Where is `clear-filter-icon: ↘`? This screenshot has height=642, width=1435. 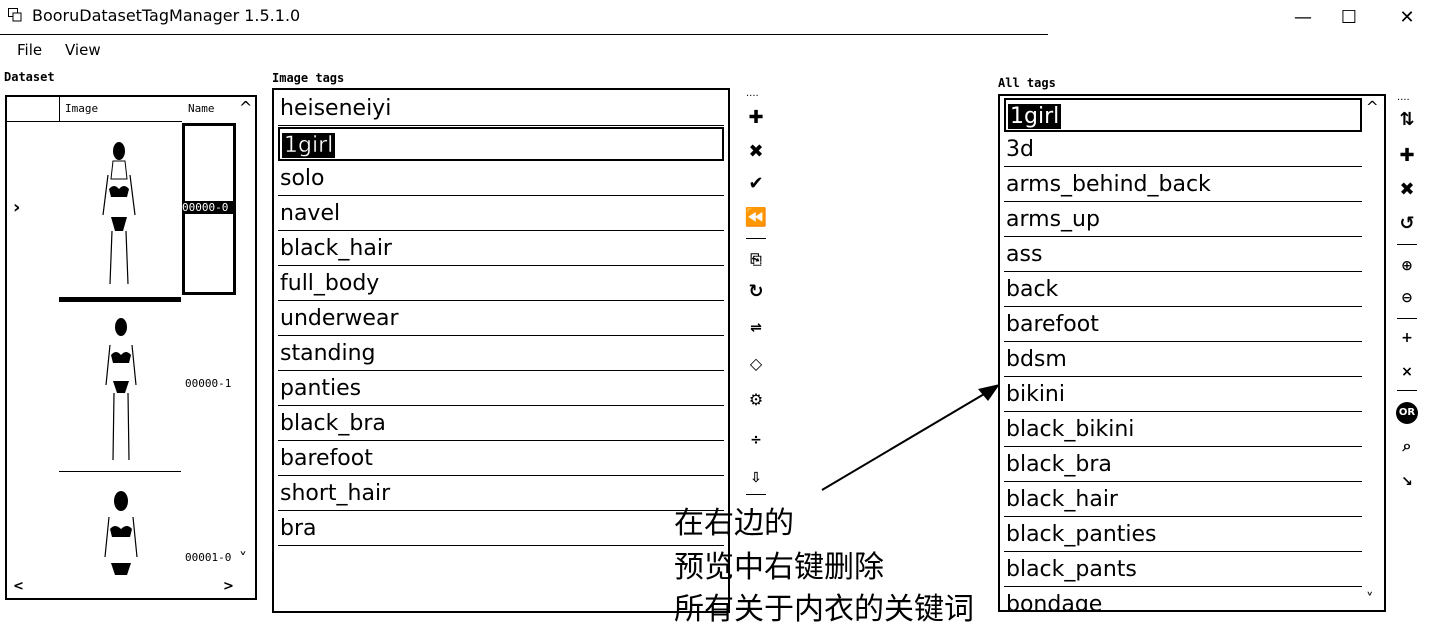 clear-filter-icon: ↘ is located at coordinates (1407, 482).